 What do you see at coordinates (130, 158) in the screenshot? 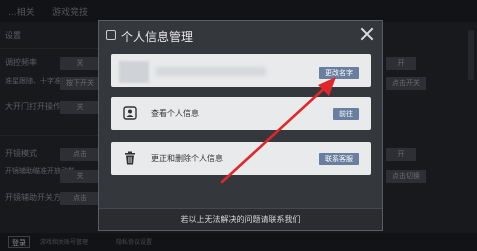
I see `trash-icon` at bounding box center [130, 158].